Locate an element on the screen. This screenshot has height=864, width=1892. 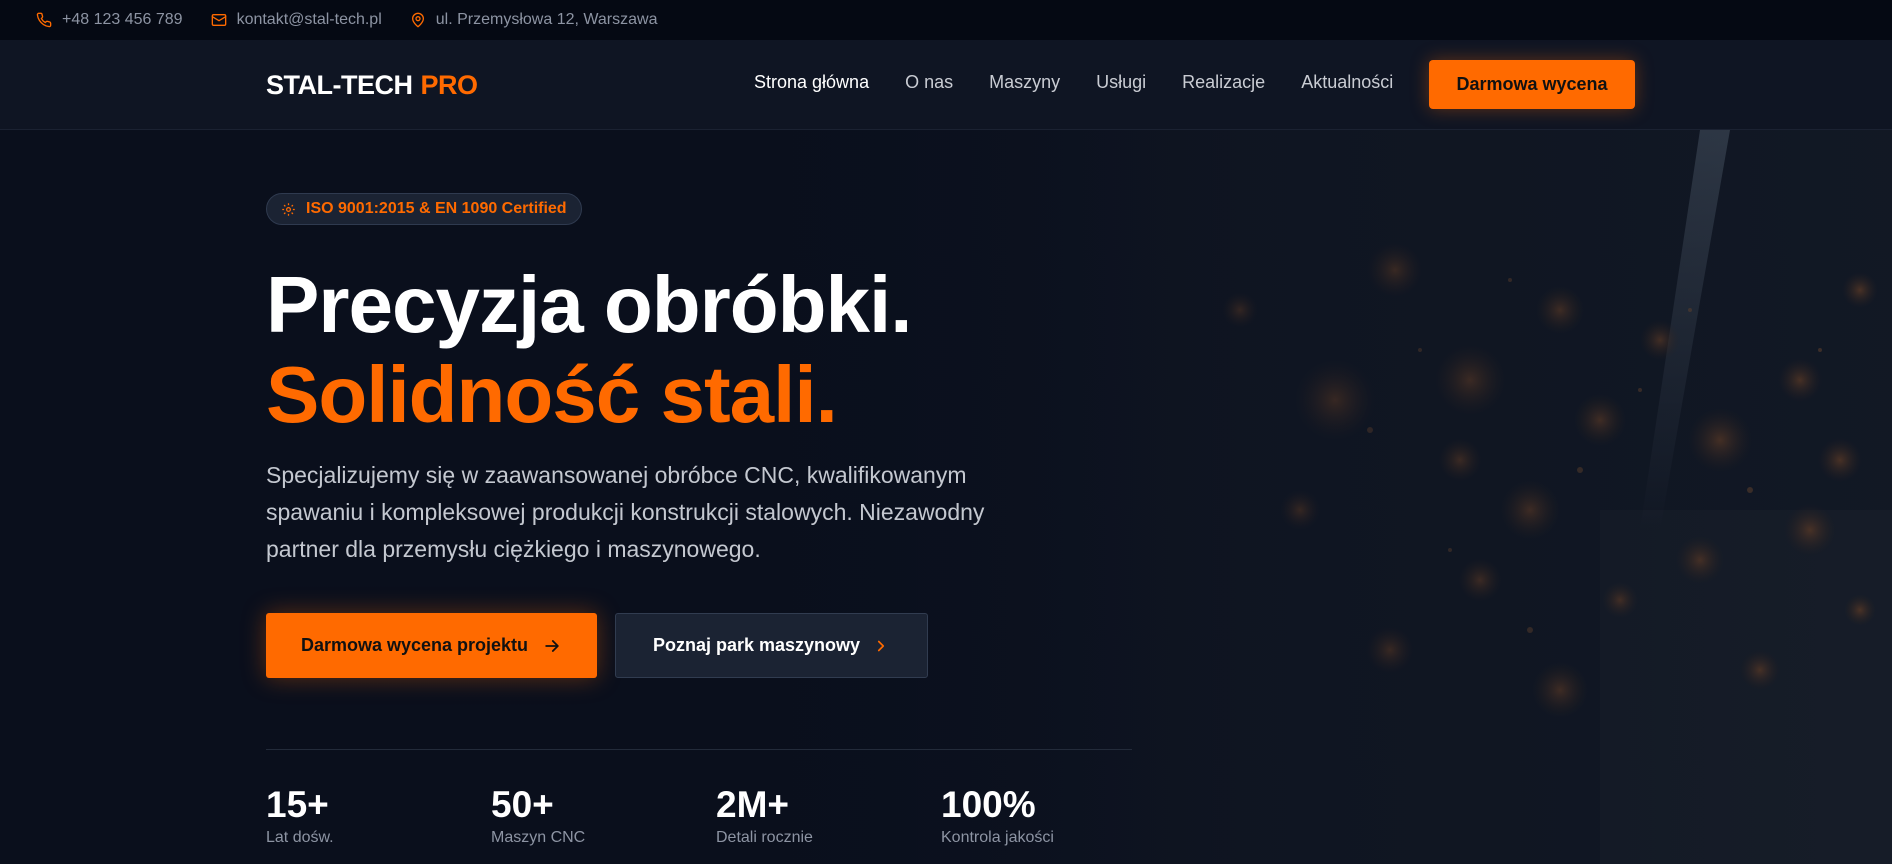
quote-project-button: Darmowa wycena projektu is located at coordinates (431, 645).